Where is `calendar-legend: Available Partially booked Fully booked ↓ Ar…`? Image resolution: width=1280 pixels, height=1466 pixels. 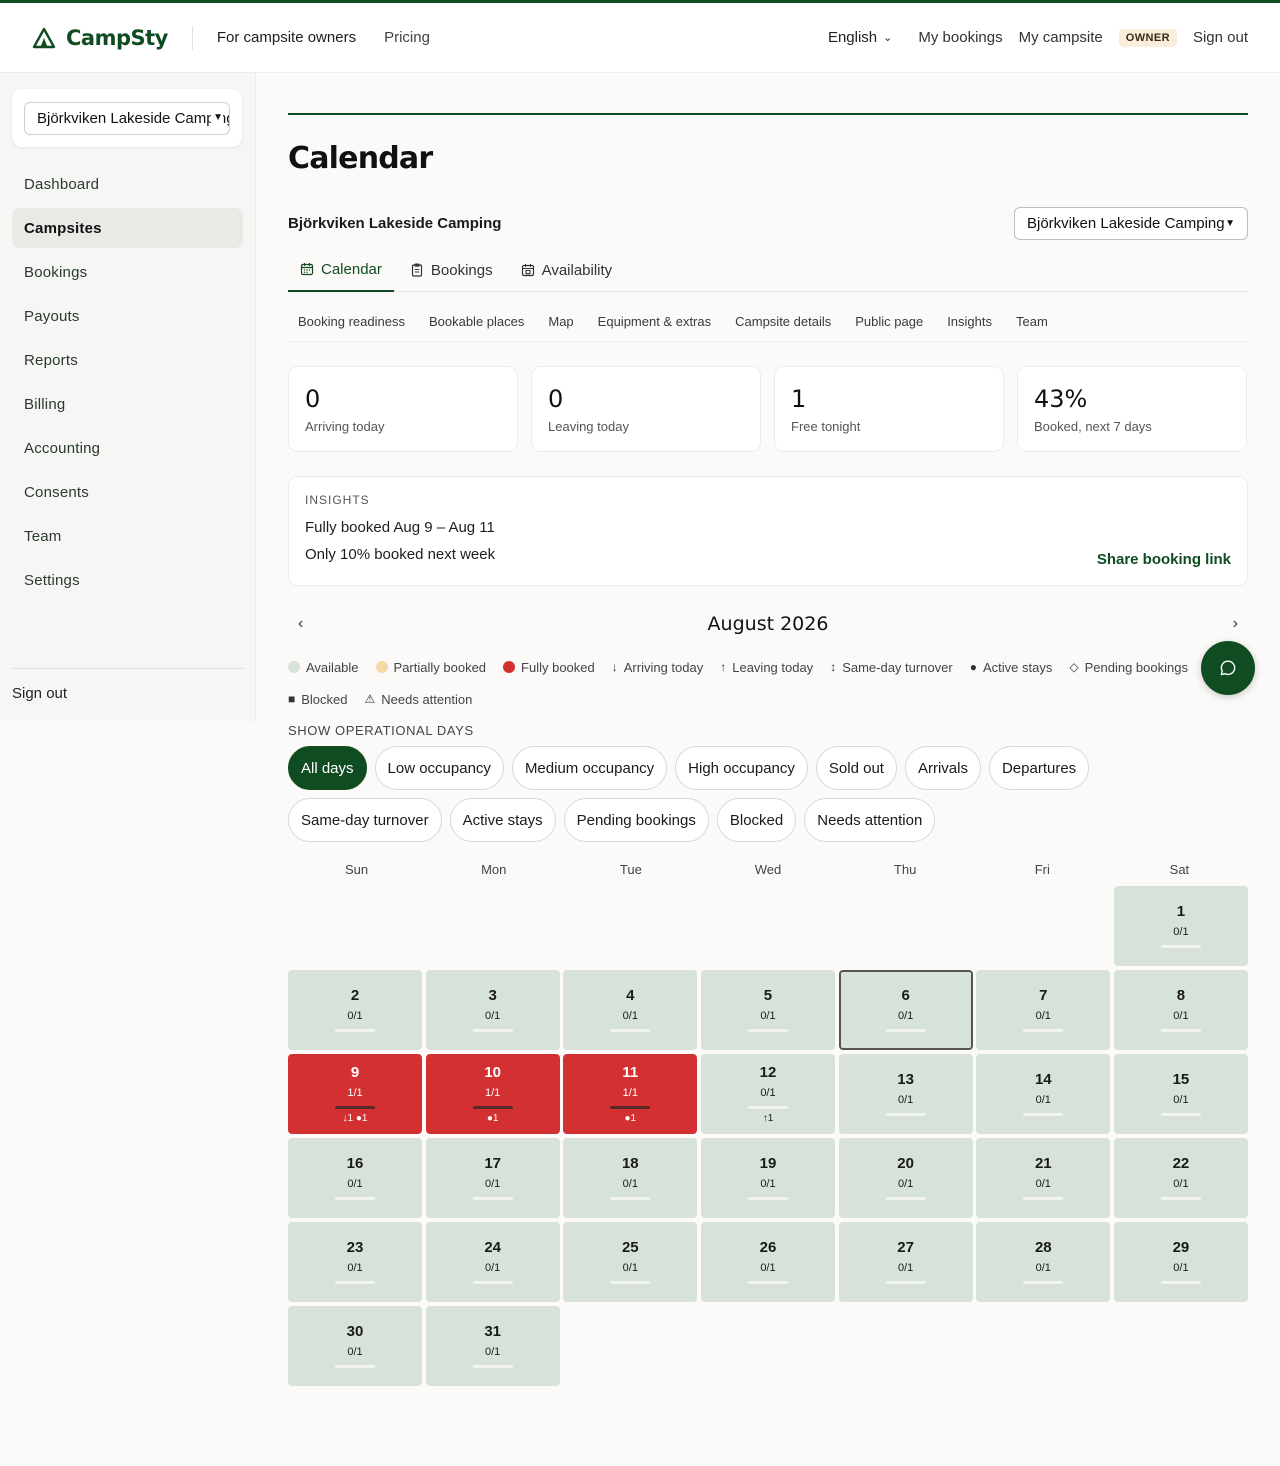 calendar-legend: Available Partially booked Fully booked ↓ Ar… is located at coordinates (753, 683).